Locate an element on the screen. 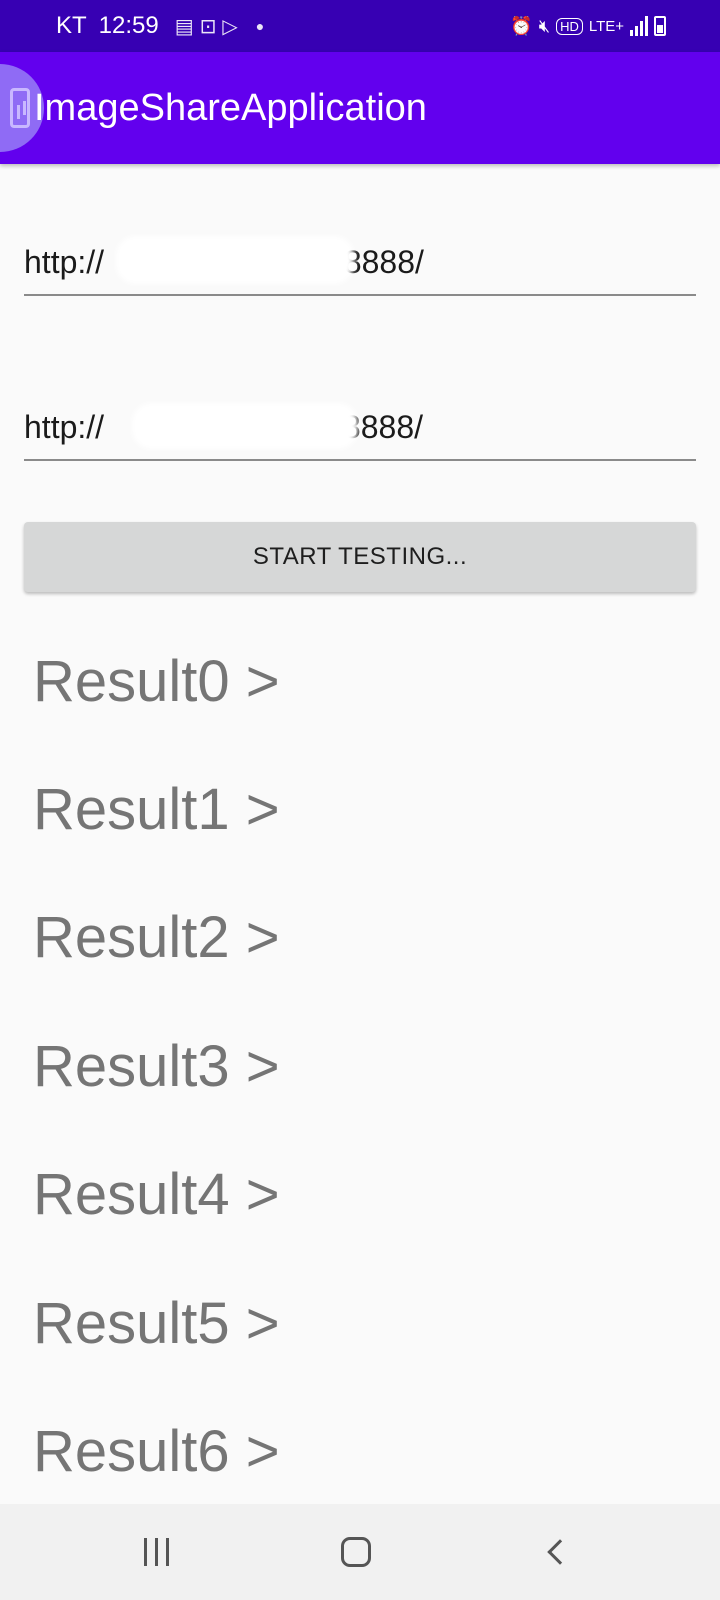  result-item-6: Result6 > is located at coordinates (156, 1451).